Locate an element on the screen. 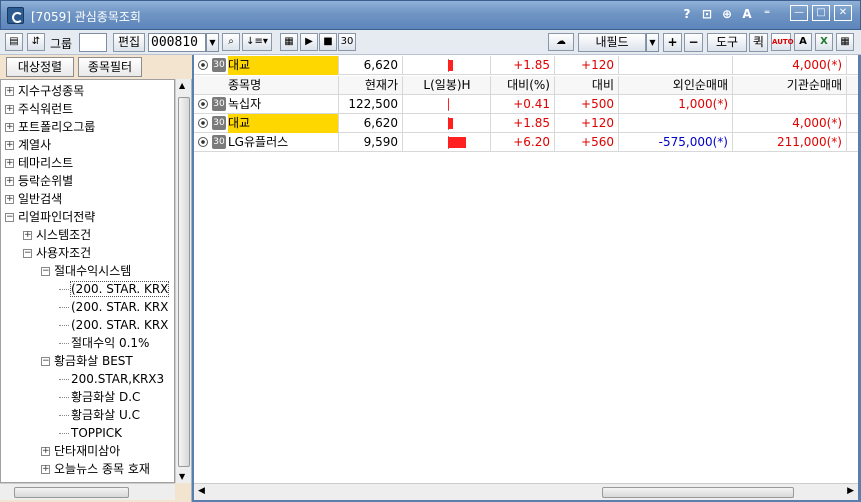  tools-button: 도구 is located at coordinates (727, 42).